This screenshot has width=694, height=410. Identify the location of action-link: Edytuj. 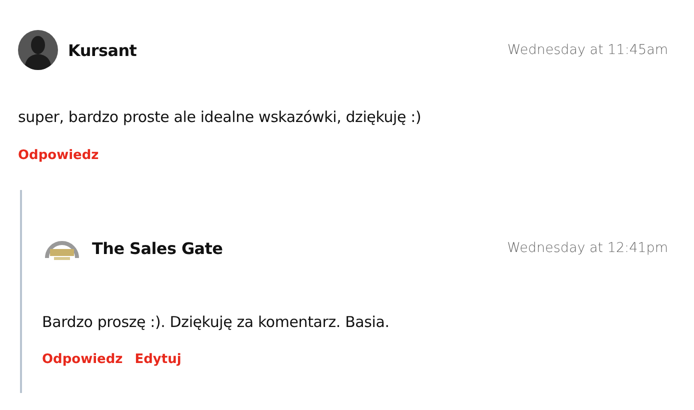
(158, 359).